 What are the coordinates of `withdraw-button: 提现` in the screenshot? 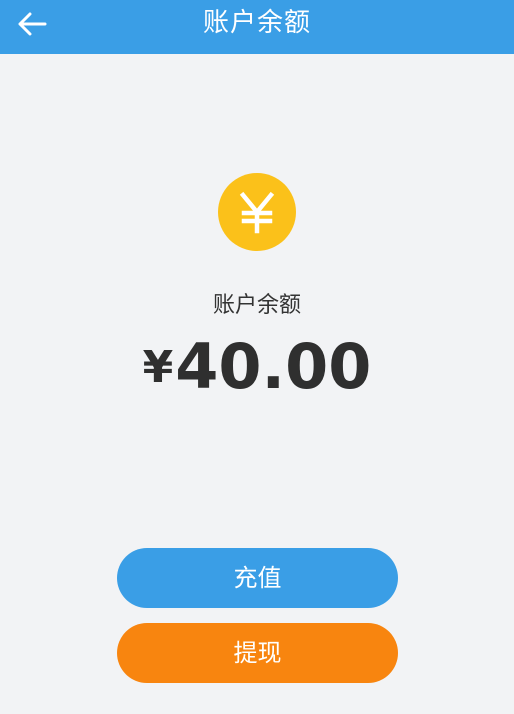 It's located at (257, 653).